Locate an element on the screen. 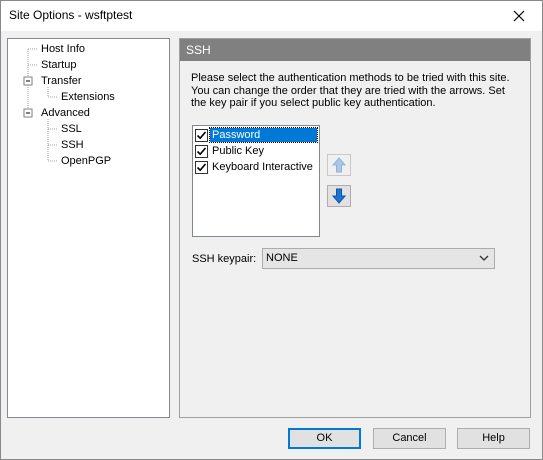  public-key-checkbox is located at coordinates (201, 151).